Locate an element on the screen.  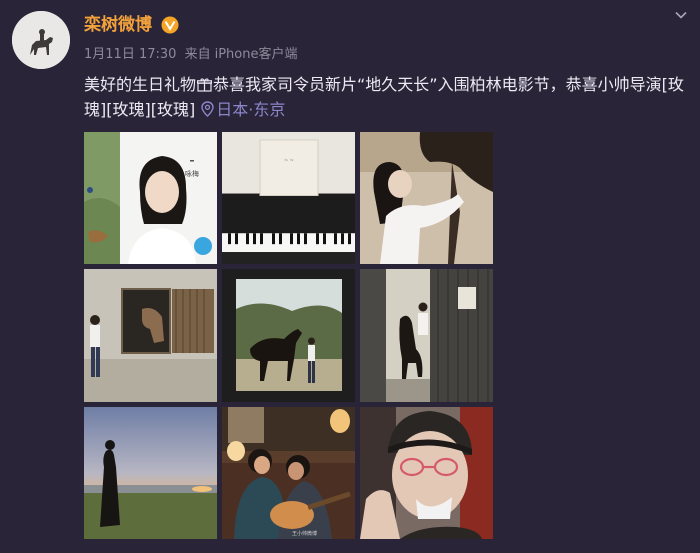
verified-badge-icon is located at coordinates (170, 25).